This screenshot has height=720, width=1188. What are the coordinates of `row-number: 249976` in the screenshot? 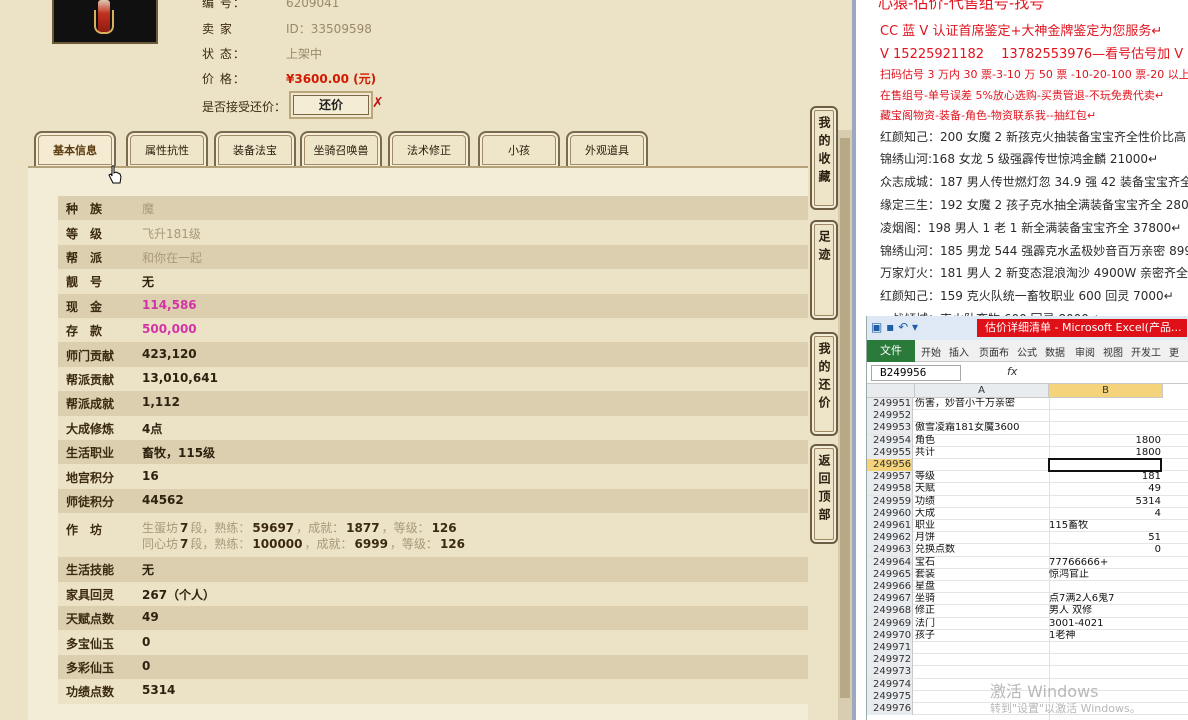 It's located at (890, 709).